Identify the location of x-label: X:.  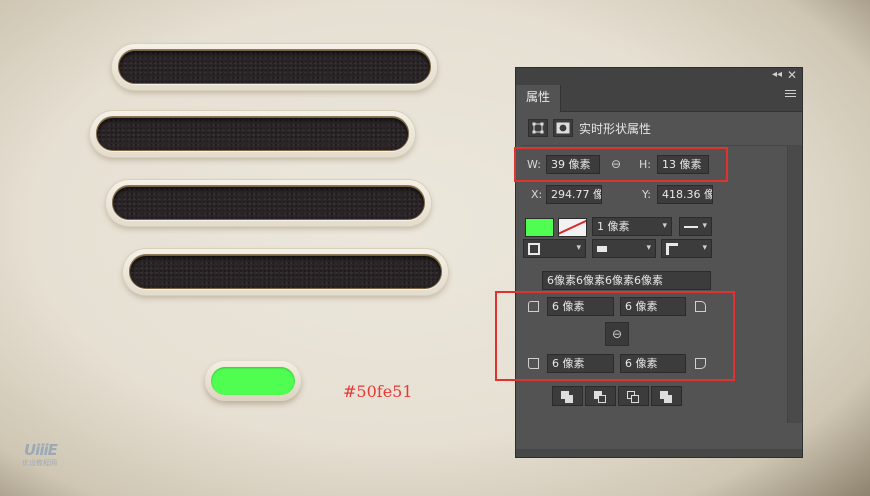
(537, 194).